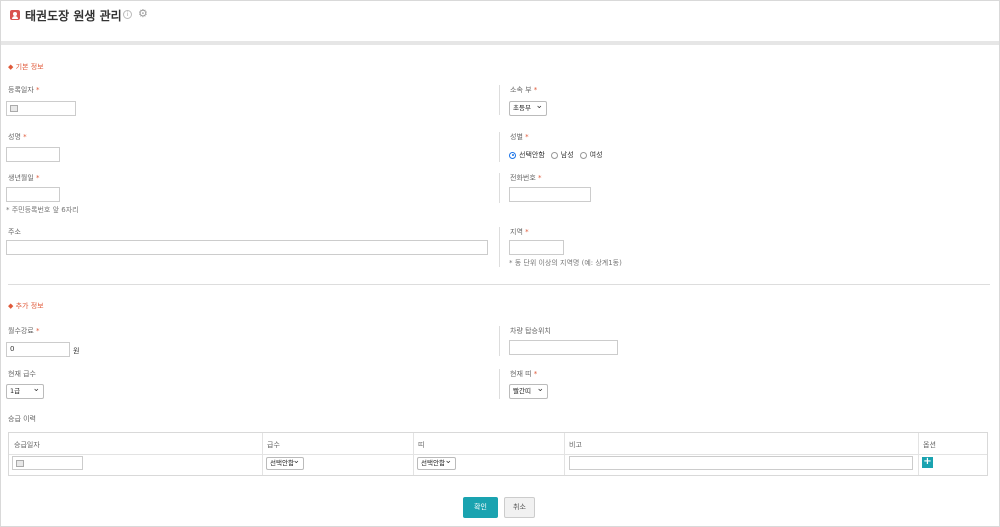 The width and height of the screenshot is (1000, 527). Describe the element at coordinates (559, 155) in the screenshot. I see `gender-radio-group: 선택안함 남성 여성` at that location.